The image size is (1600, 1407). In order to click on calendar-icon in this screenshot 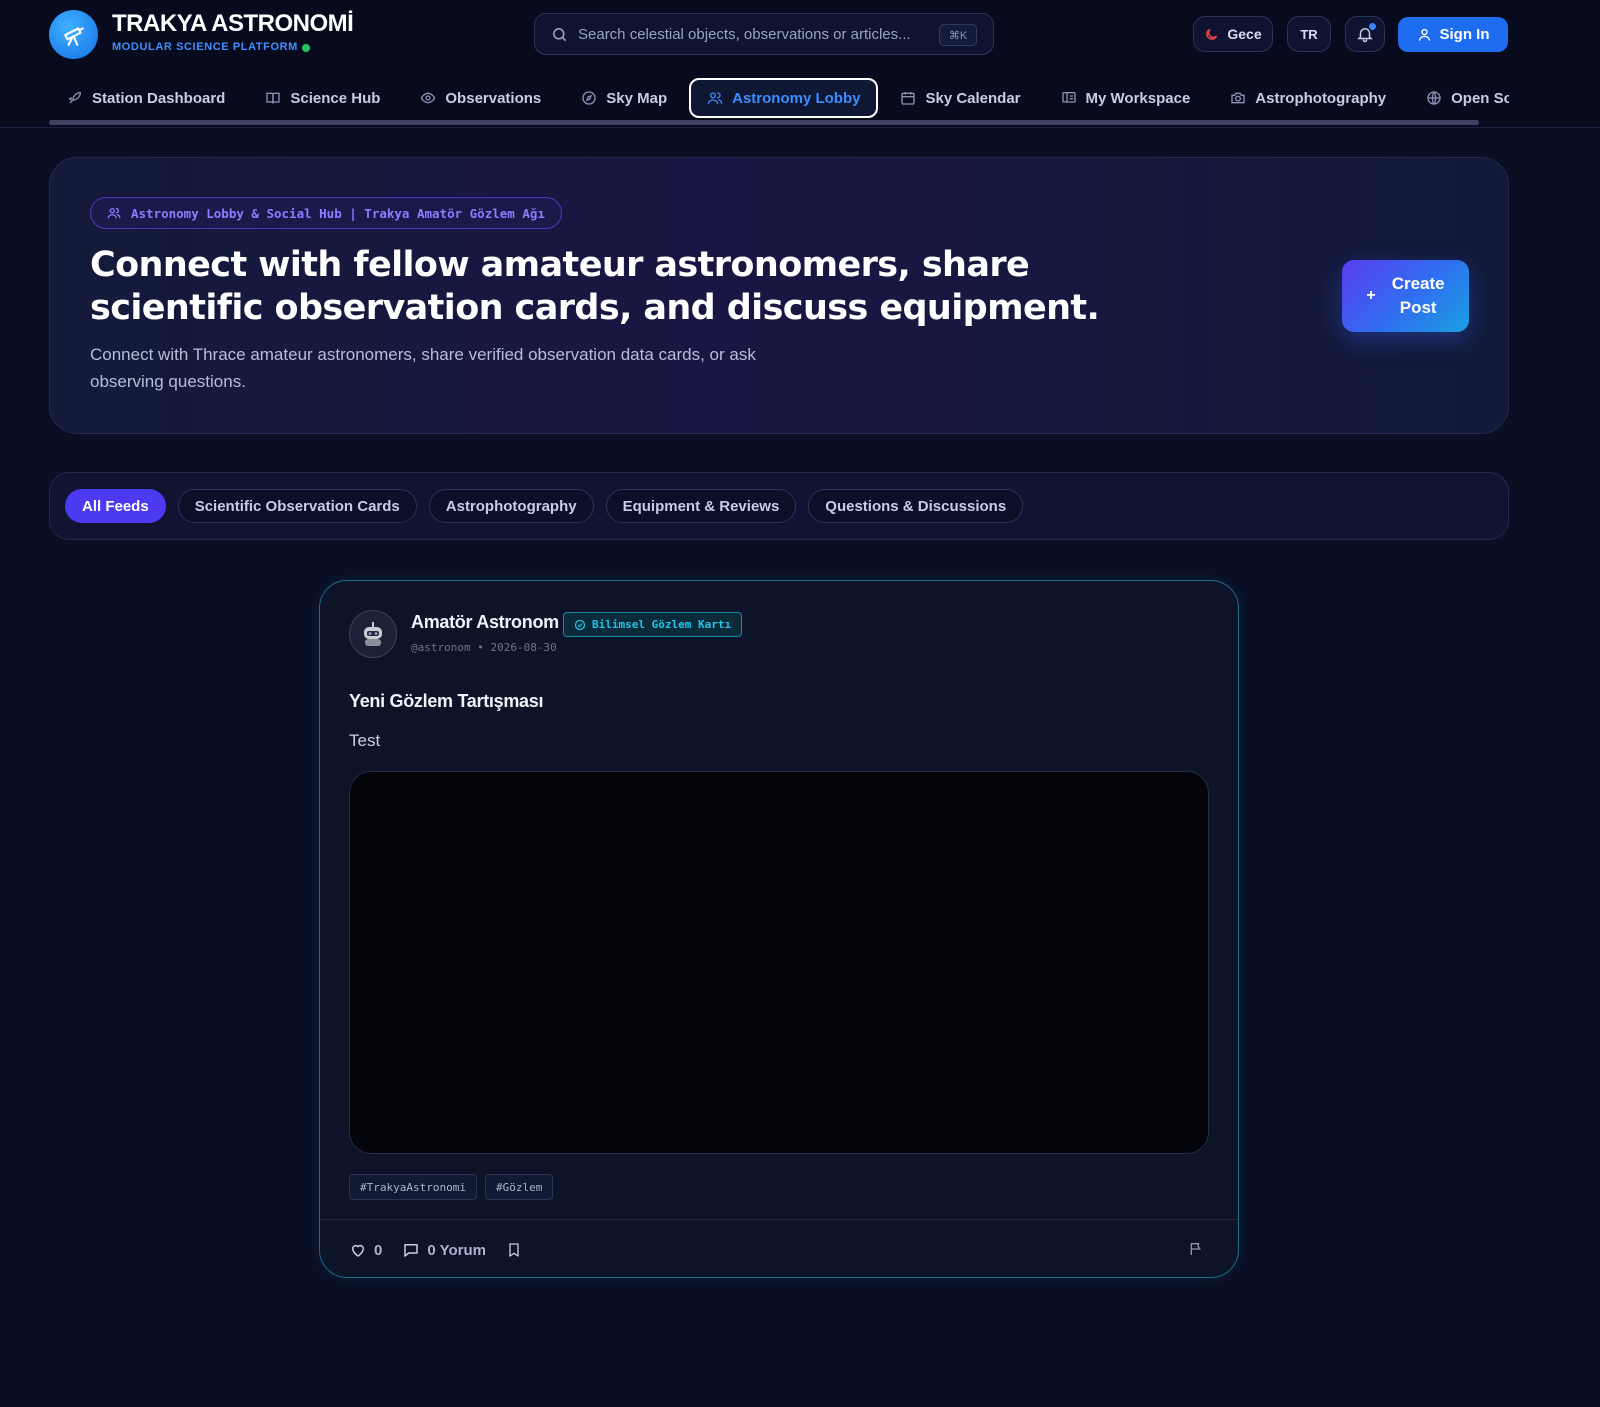, I will do `click(908, 98)`.